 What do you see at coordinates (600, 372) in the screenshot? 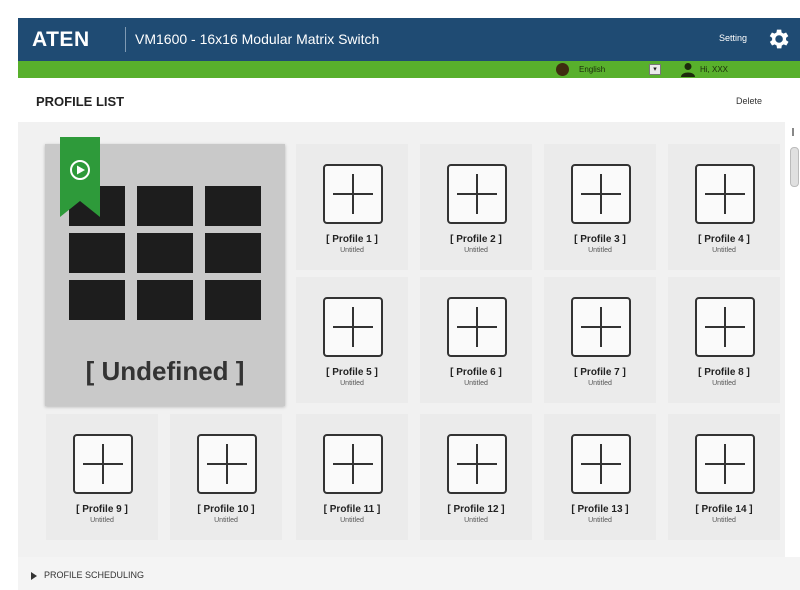
I see `profile-name: [ Profile 7 ]` at bounding box center [600, 372].